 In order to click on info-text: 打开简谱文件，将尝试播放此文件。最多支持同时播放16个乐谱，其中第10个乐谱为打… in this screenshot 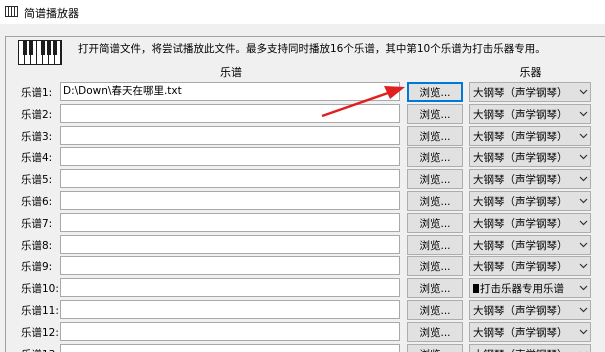, I will do `click(312, 49)`.